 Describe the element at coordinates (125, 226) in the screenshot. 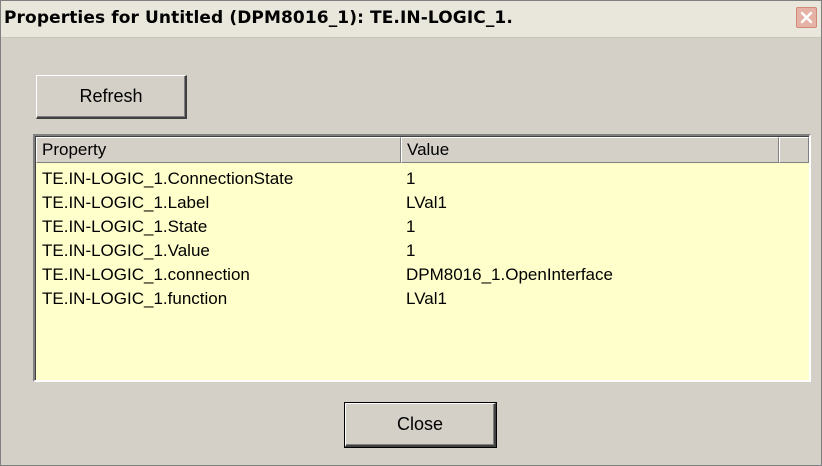

I see `property-cell: TE.IN-LOGIC_1.State` at that location.